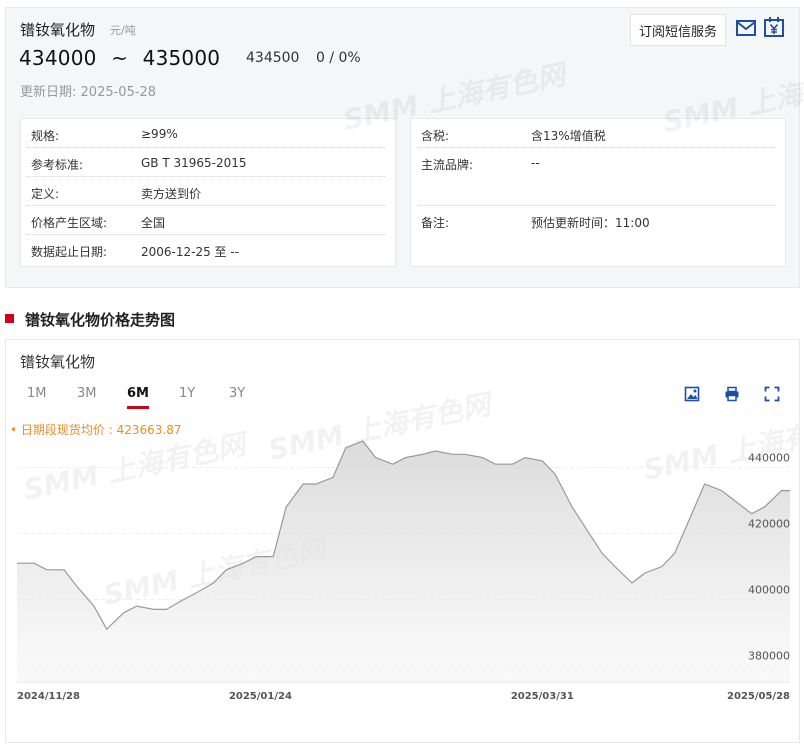  I want to click on info-row-spec: 规格: ≥99%, so click(206, 133).